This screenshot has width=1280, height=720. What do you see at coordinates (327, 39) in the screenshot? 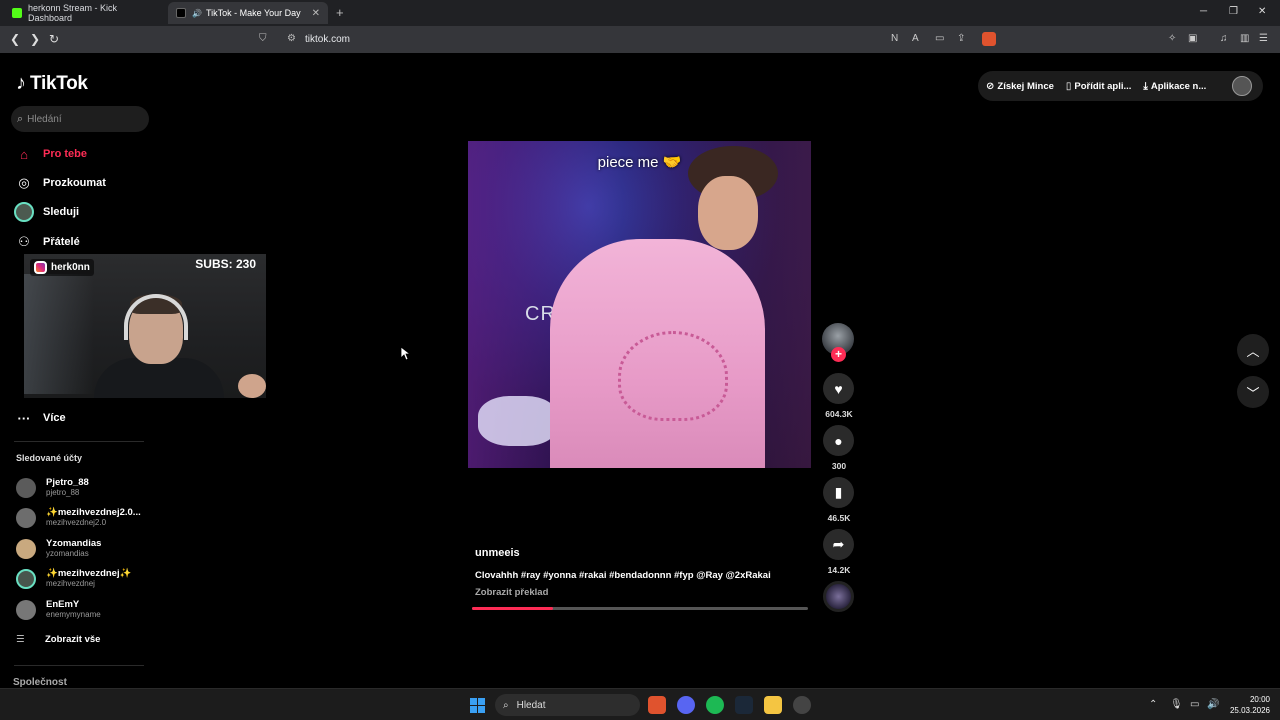
I see `url-field: tiktok.com` at bounding box center [327, 39].